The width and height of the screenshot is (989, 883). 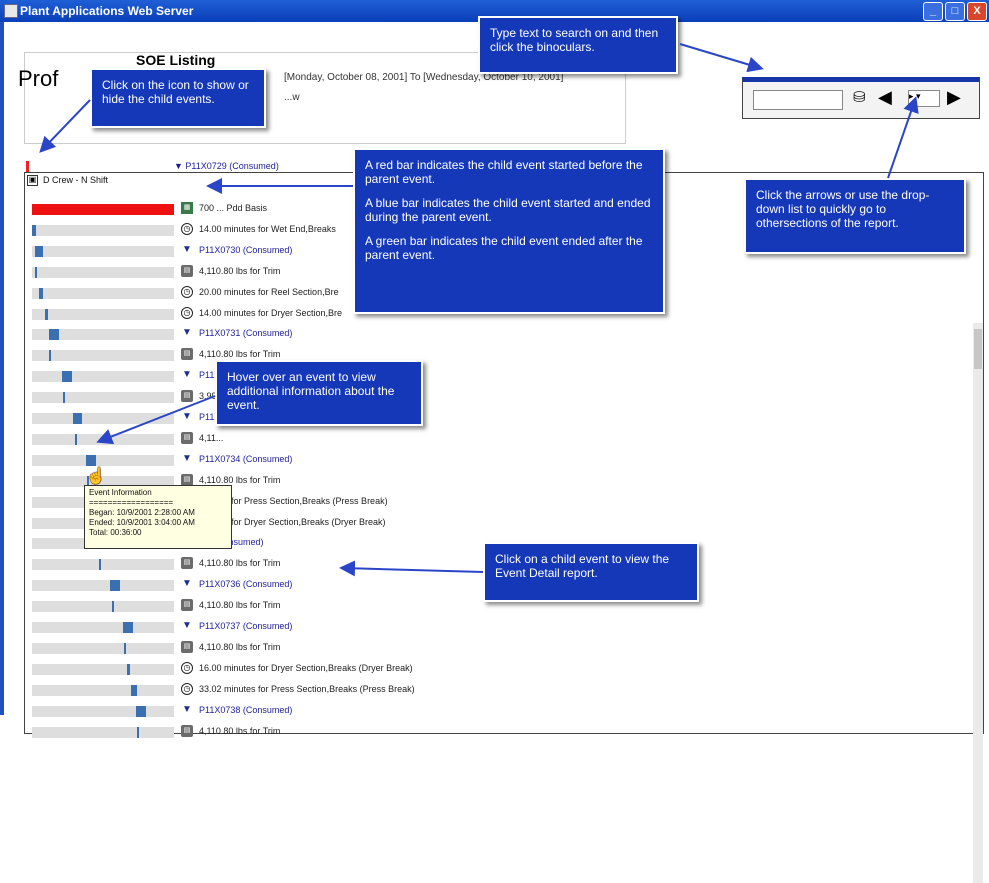 I want to click on event-row: ▼ P11X0736 (Consumed), so click(x=479, y=585).